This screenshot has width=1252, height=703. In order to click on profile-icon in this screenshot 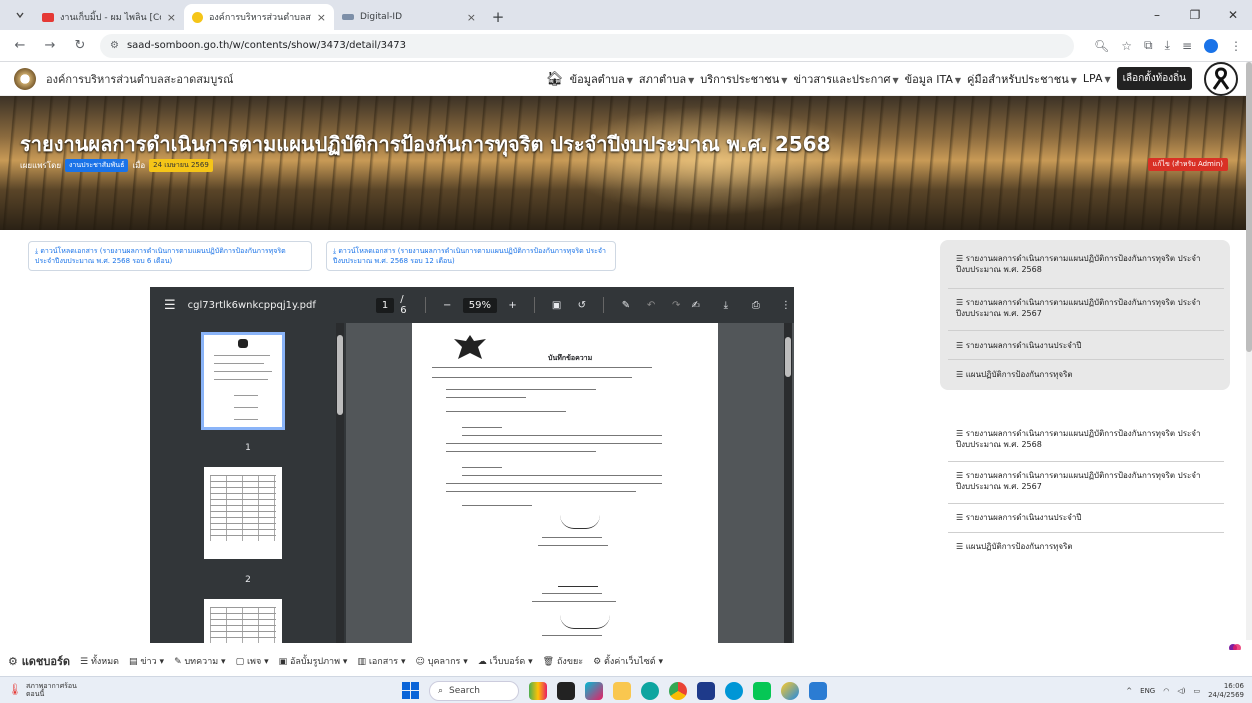, I will do `click(1211, 45)`.